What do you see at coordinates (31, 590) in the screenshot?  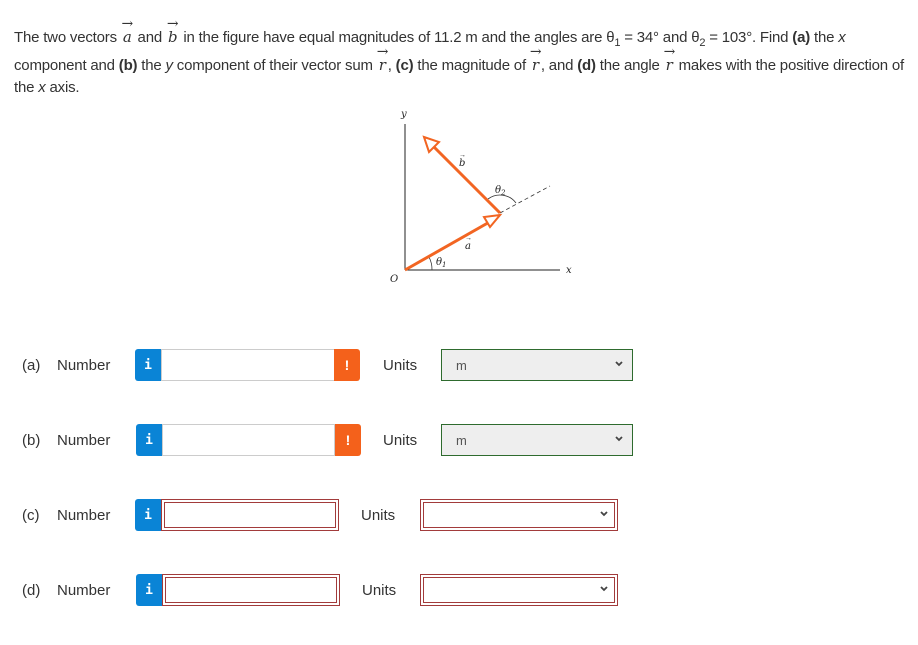 I see `part-label: (d)` at bounding box center [31, 590].